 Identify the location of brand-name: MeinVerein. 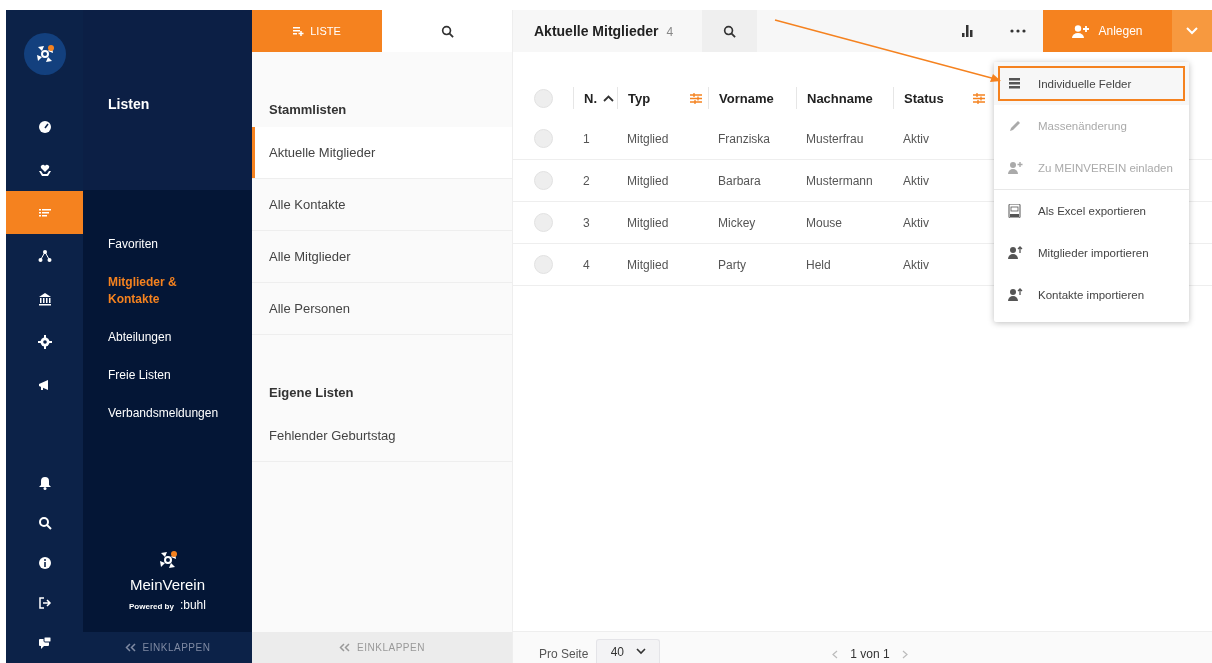
(167, 584).